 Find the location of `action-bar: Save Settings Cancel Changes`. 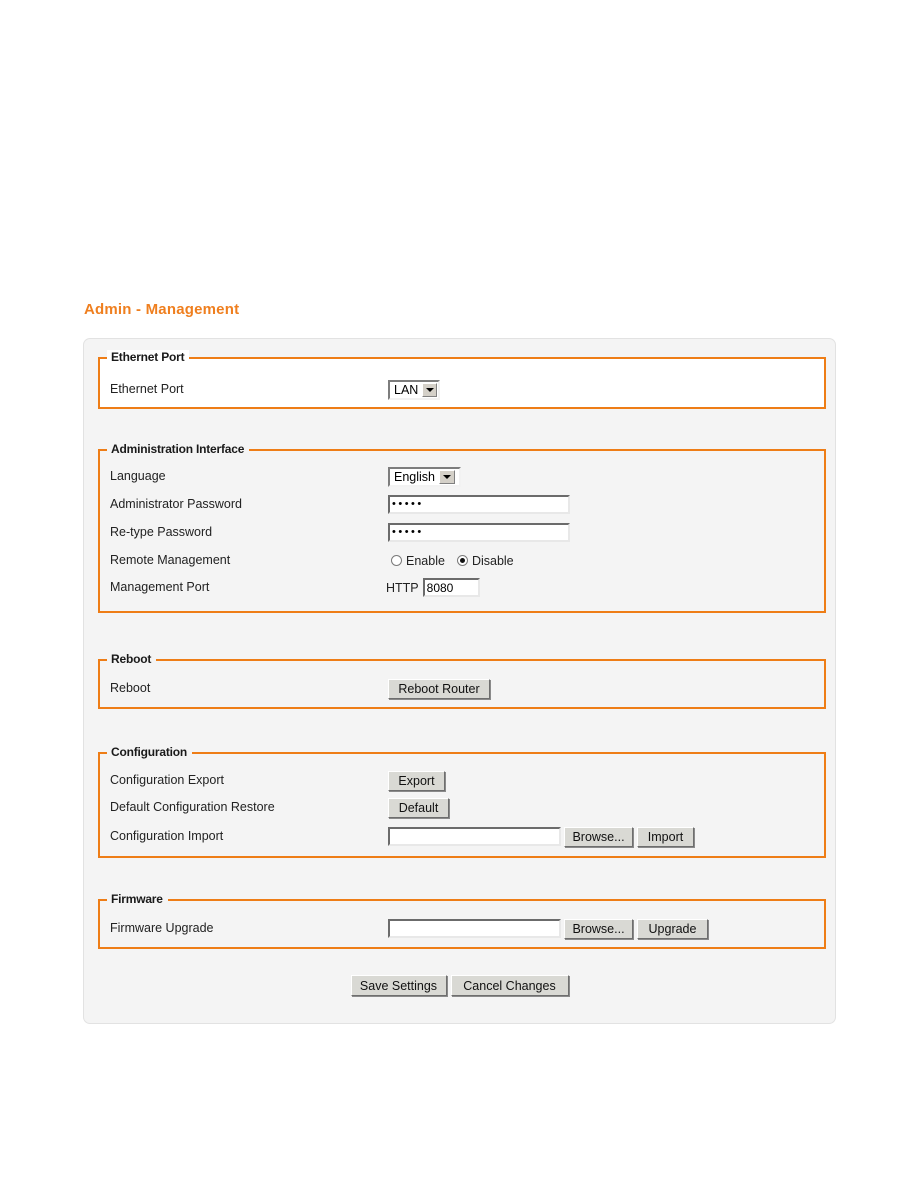

action-bar: Save Settings Cancel Changes is located at coordinates (459, 985).